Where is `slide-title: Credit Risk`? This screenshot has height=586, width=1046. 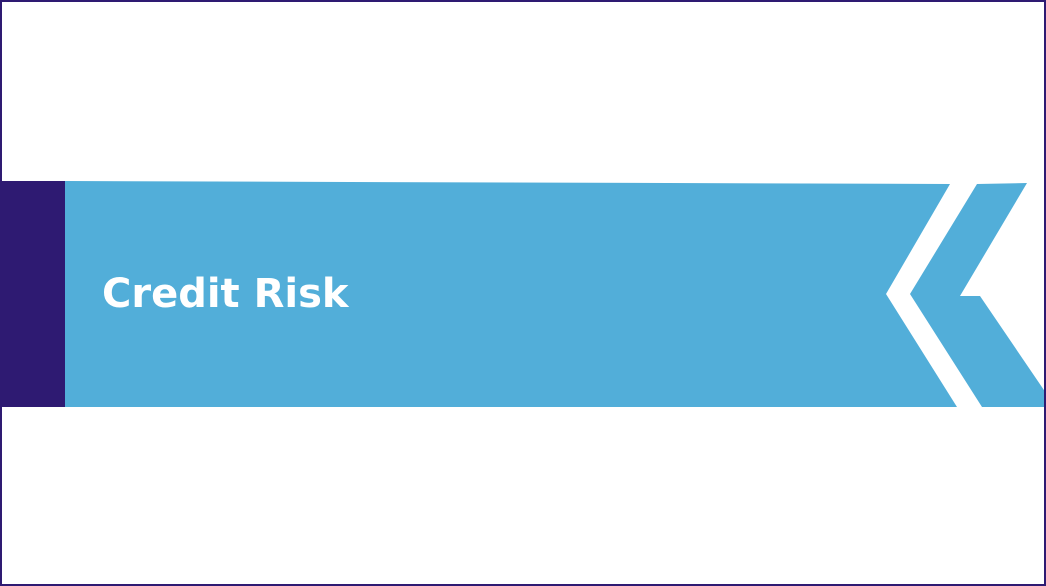
slide-title: Credit Risk is located at coordinates (225, 294).